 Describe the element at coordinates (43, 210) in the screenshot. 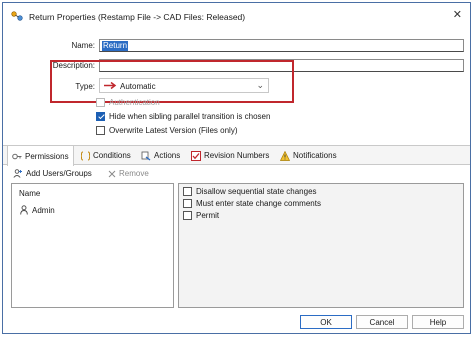

I see `list-item-label: Admin` at that location.